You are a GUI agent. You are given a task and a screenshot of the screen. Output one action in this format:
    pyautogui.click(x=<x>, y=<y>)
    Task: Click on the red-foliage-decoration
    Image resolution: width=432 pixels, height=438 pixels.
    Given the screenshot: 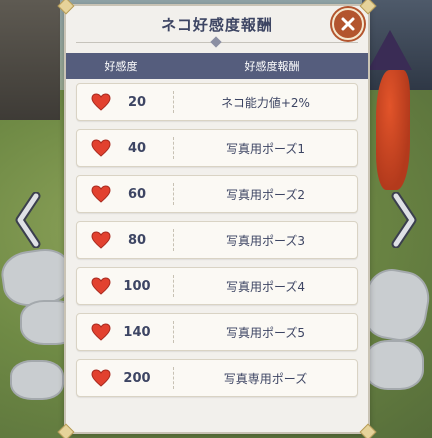 What is the action you would take?
    pyautogui.click(x=393, y=130)
    